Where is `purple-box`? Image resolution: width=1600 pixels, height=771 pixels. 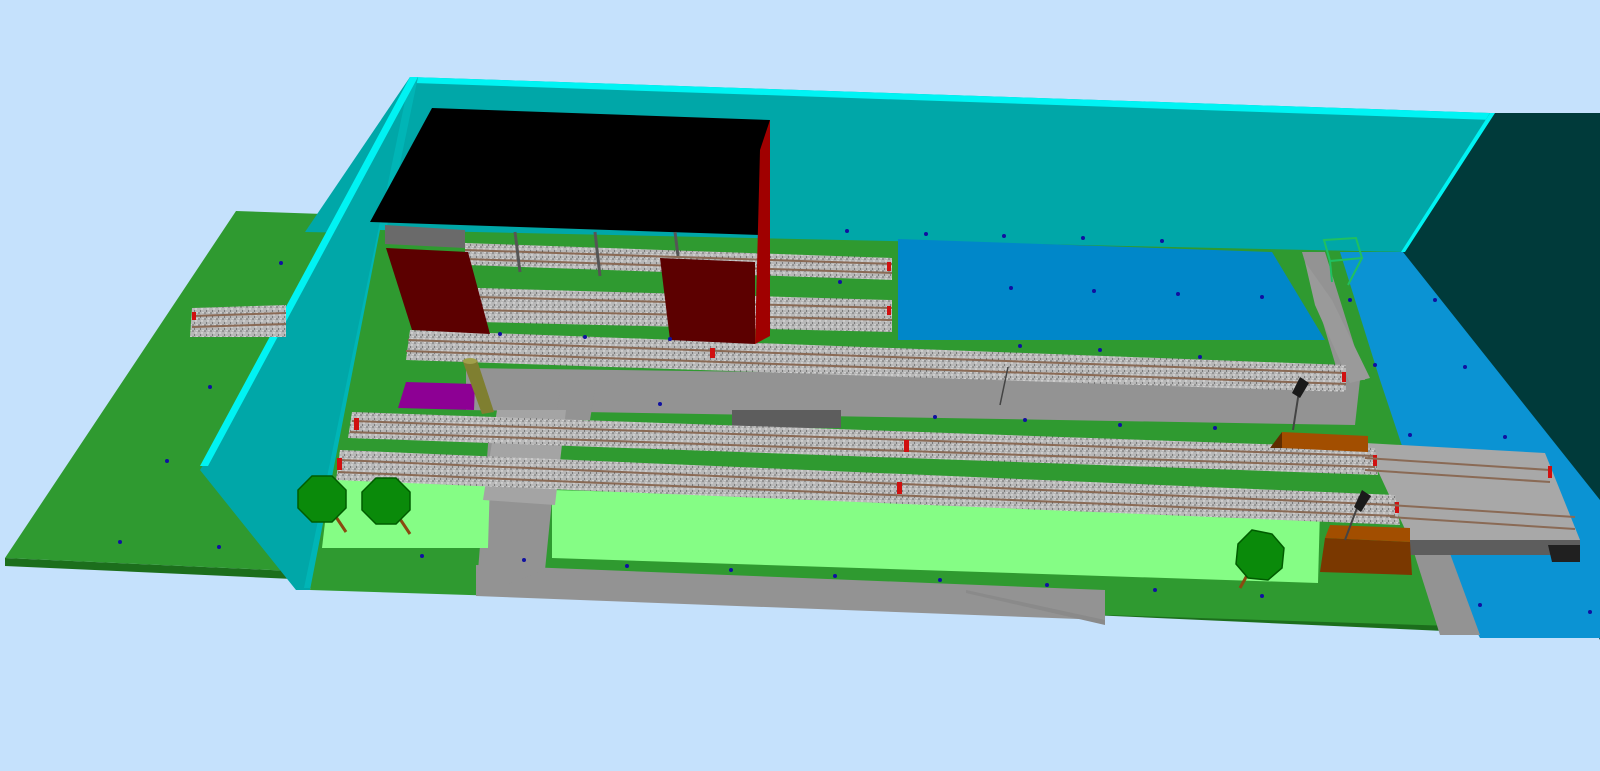
purple-box is located at coordinates (436, 396).